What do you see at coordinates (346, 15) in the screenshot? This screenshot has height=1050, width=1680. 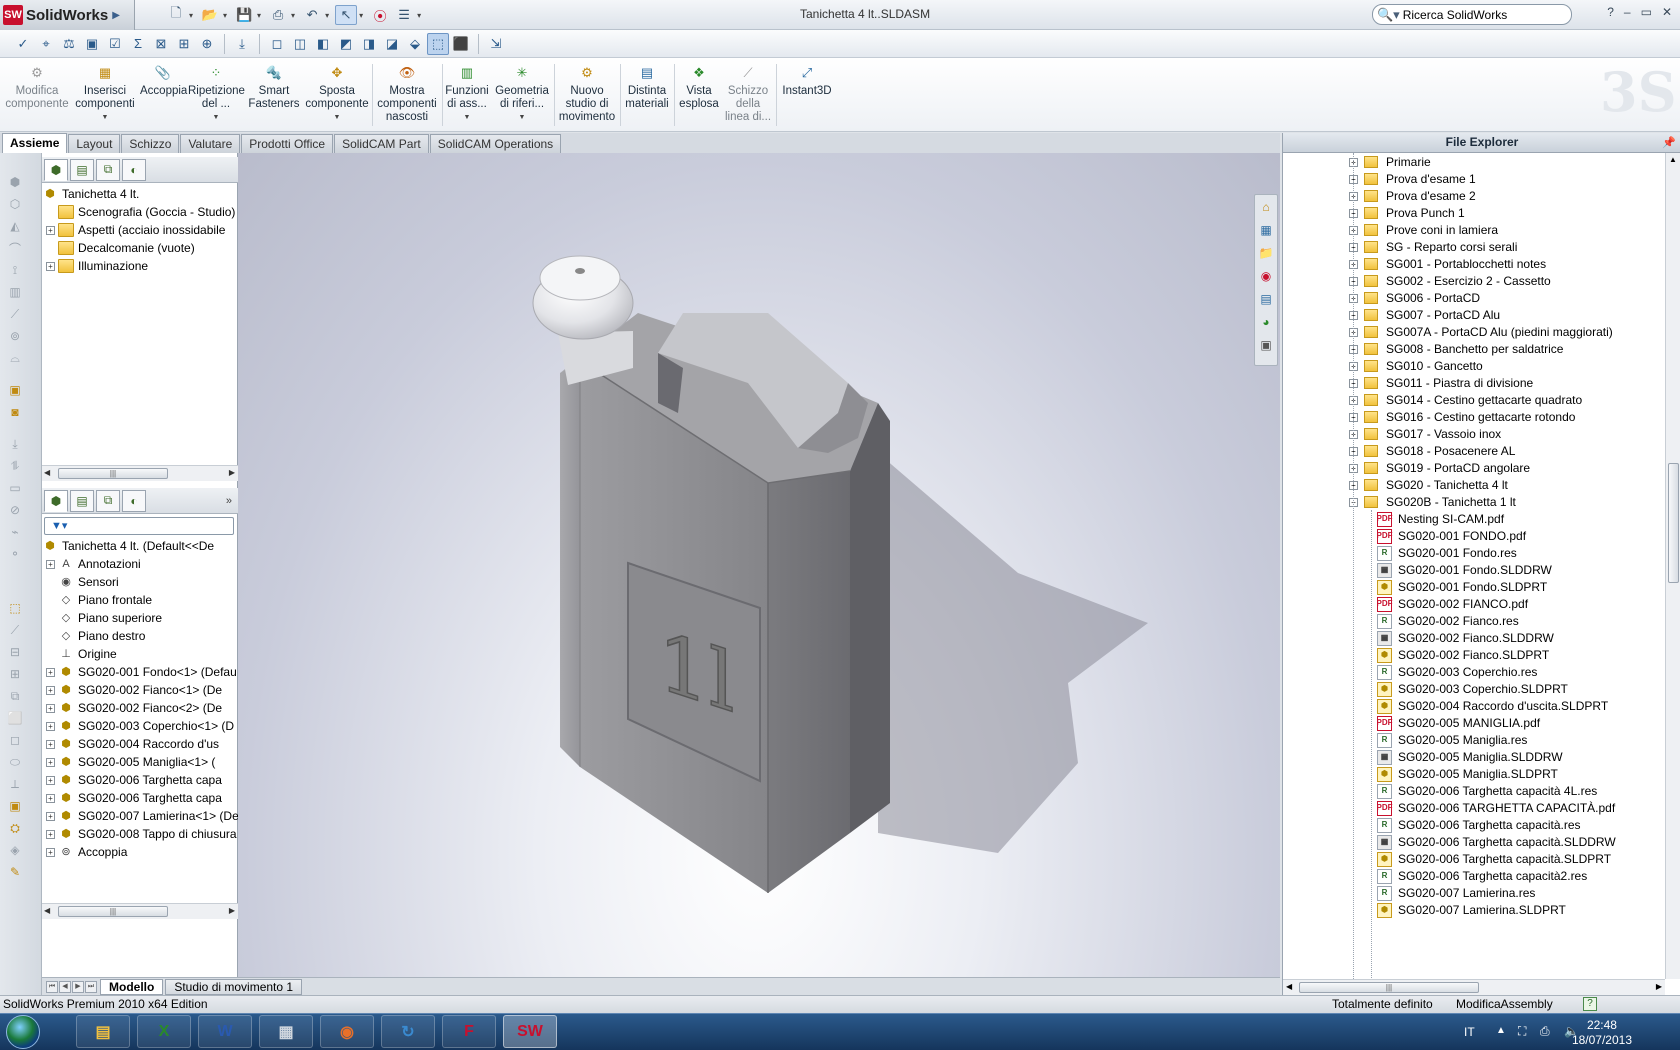 I see `select-cursor-icon: ↖` at bounding box center [346, 15].